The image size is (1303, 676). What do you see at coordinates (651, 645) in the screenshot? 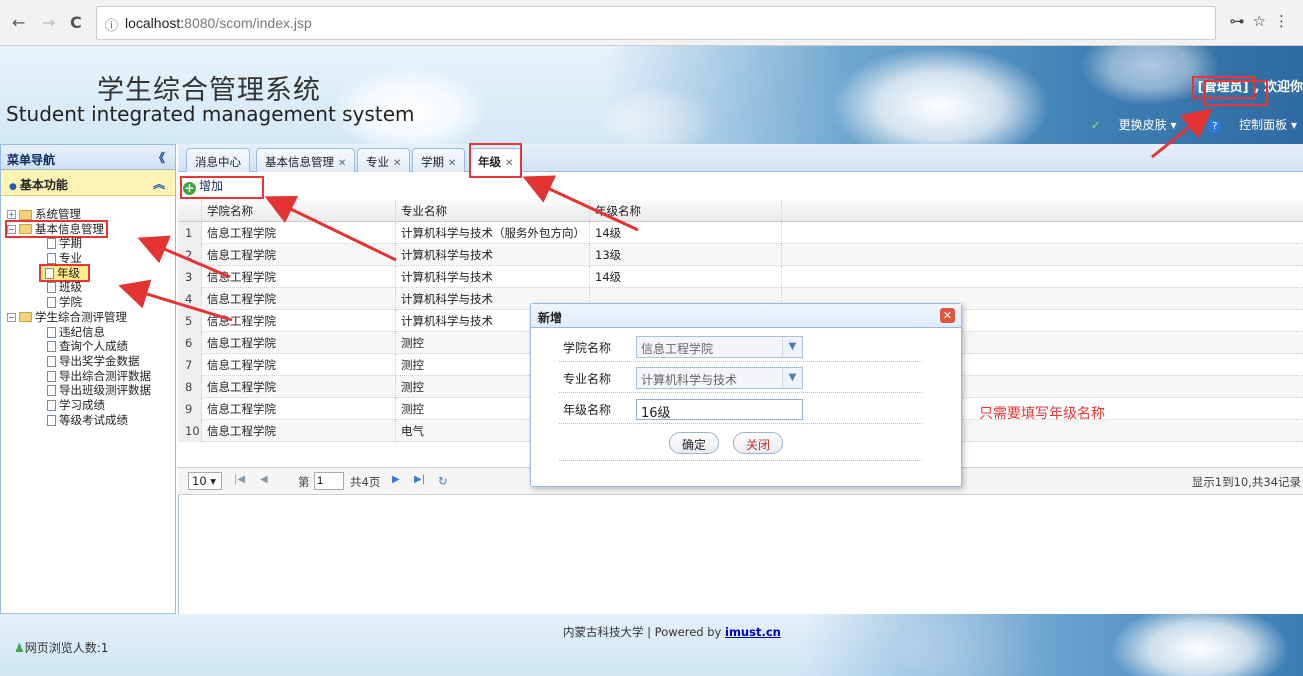
I see `app-footer: ♟网页浏览人数:1 内蒙古科技大学 | Powered by imust.cn` at bounding box center [651, 645].